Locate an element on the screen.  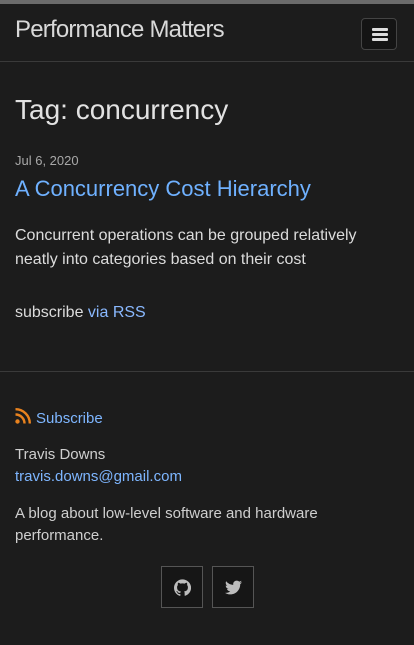
twitter-button is located at coordinates (233, 587).